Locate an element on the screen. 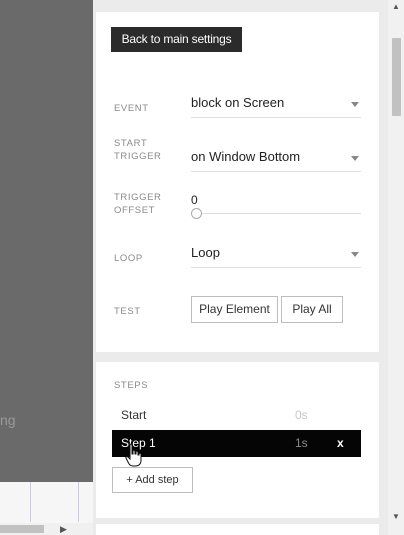 The height and width of the screenshot is (535, 404). vertical-scrollbar: ▲ ▼ is located at coordinates (396, 267).